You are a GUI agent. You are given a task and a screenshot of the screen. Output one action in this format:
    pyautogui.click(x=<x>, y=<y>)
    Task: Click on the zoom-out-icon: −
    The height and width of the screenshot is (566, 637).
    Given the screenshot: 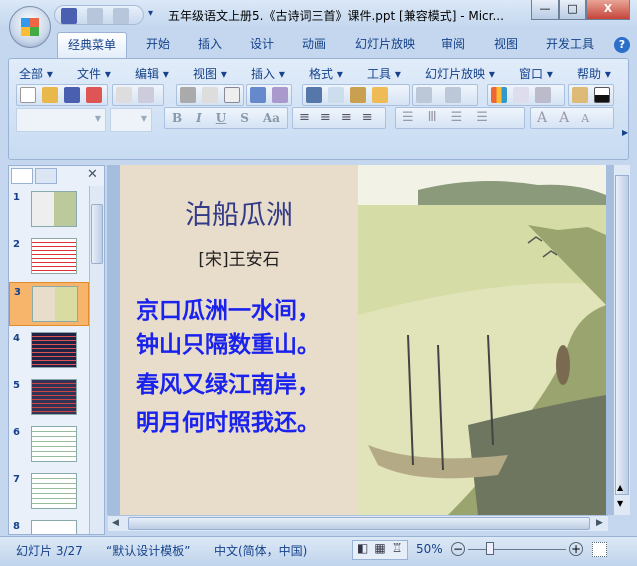 What is the action you would take?
    pyautogui.click(x=458, y=549)
    